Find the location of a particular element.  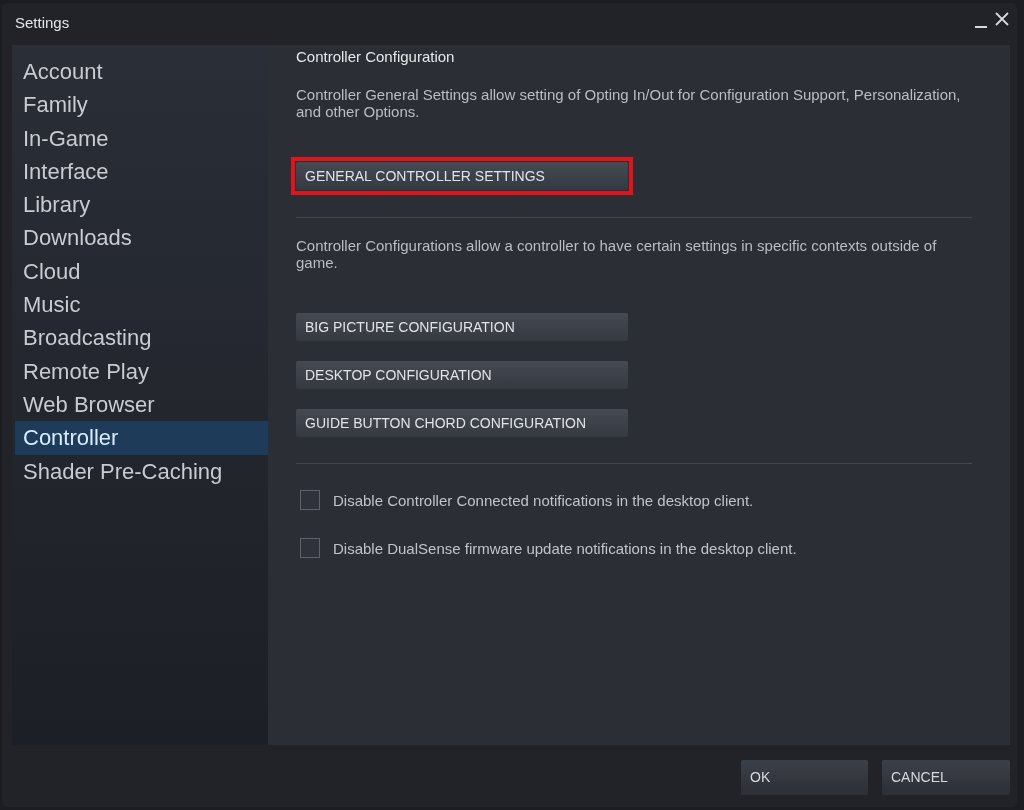

config-button: BIG PICTURE CONFIGURATION is located at coordinates (462, 327).